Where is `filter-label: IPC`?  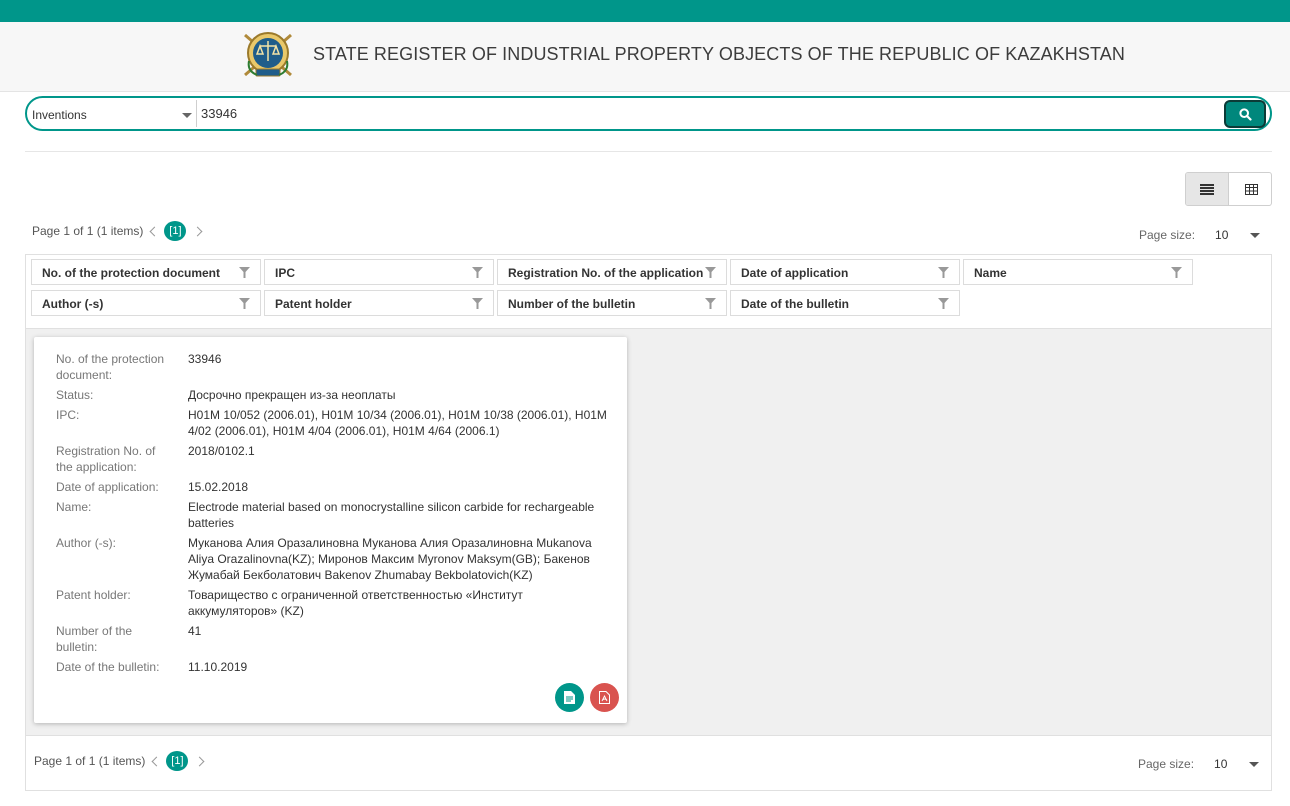 filter-label: IPC is located at coordinates (285, 273).